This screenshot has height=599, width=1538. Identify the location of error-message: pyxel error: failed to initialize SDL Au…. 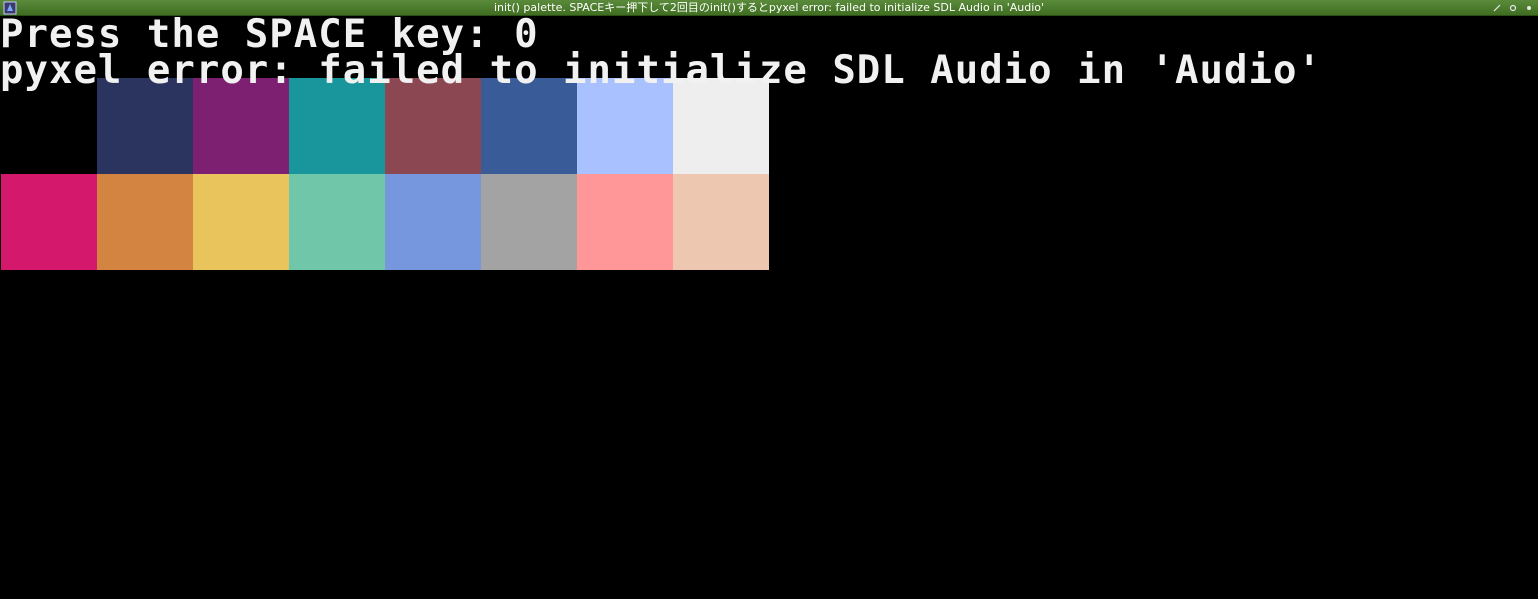
(661, 70).